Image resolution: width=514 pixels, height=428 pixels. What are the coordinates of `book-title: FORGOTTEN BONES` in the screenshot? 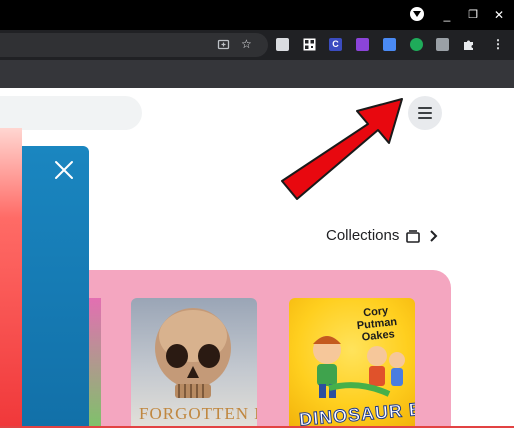 It's located at (198, 413).